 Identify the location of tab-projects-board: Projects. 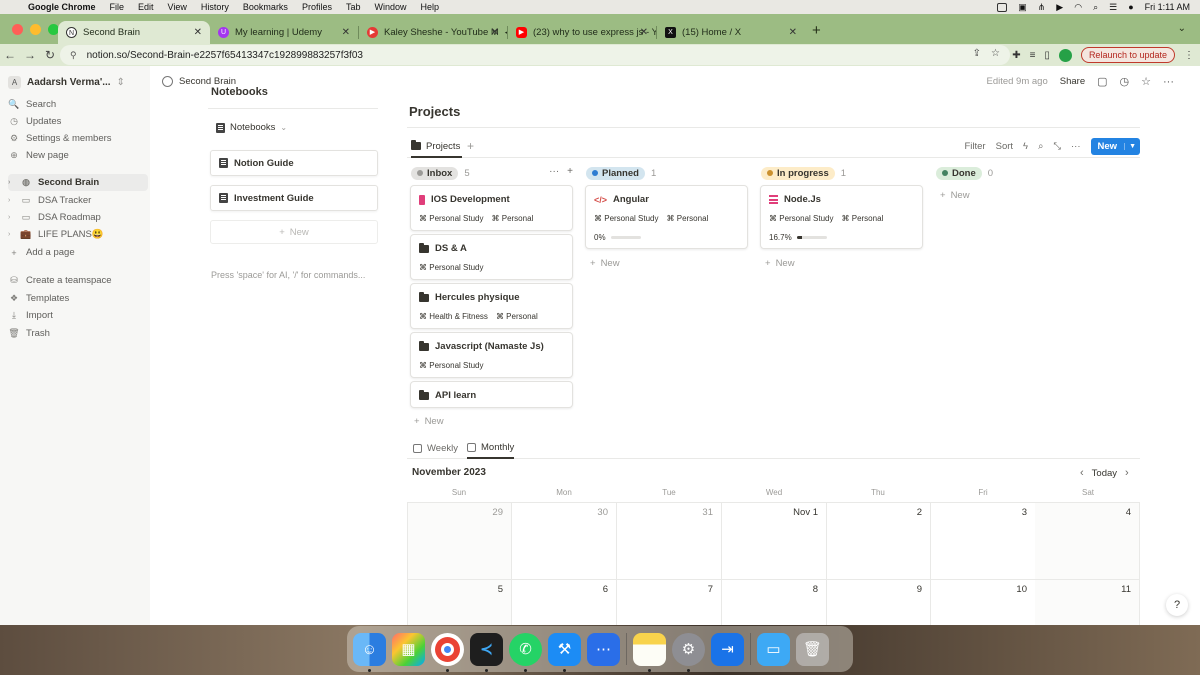
(437, 147).